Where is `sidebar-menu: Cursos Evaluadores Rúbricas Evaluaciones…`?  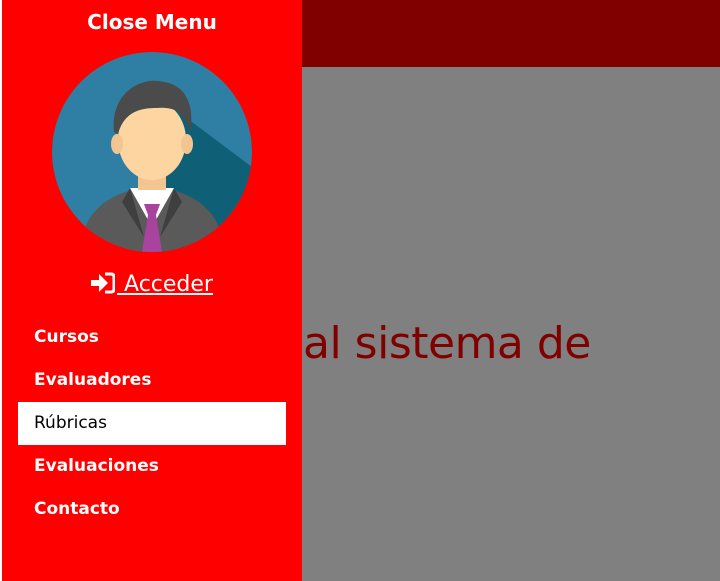 sidebar-menu: Cursos Evaluadores Rúbricas Evaluaciones… is located at coordinates (152, 423).